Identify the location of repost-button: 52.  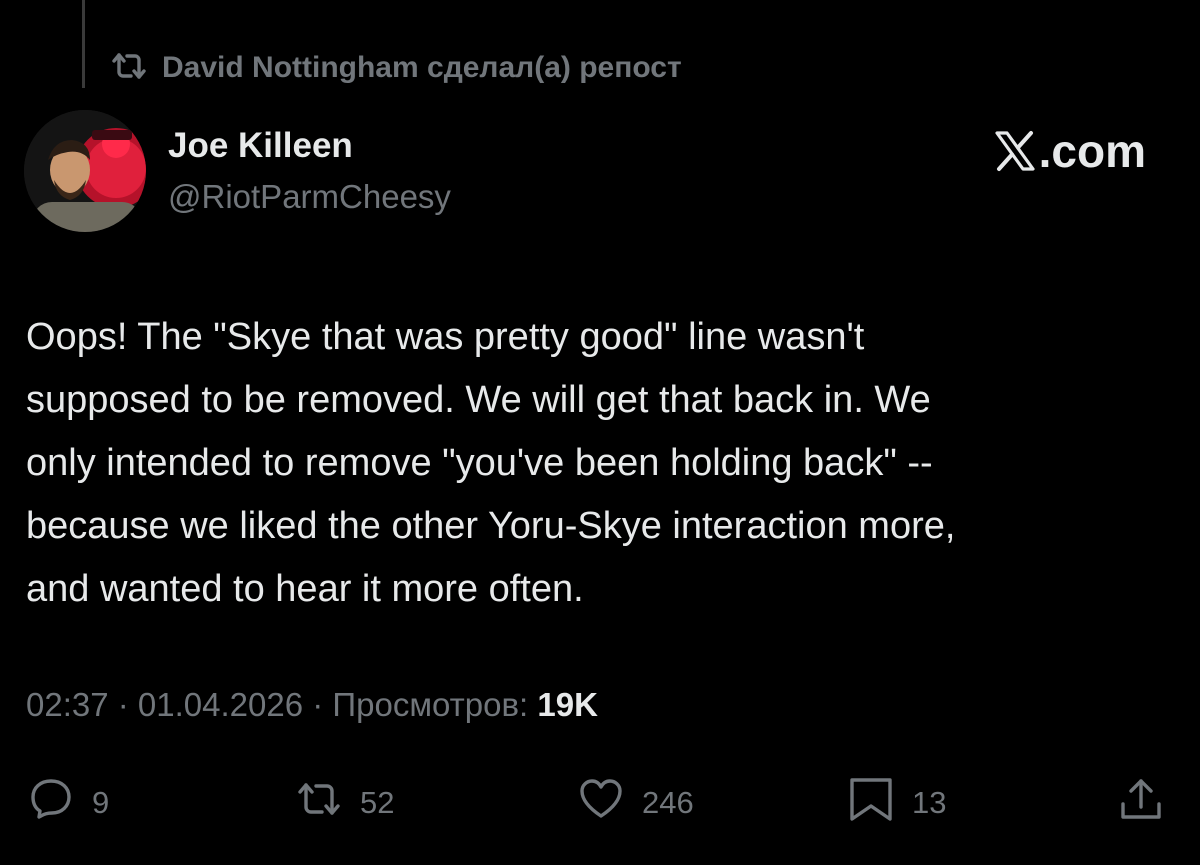
(345, 803).